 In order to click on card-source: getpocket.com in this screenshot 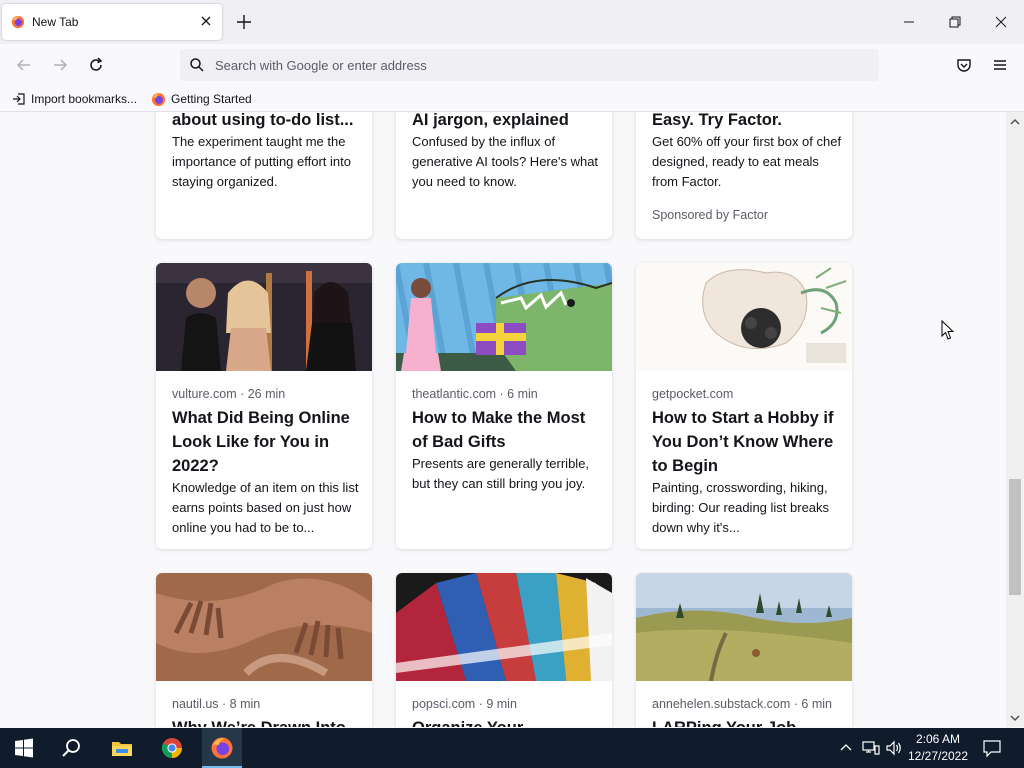, I will do `click(693, 394)`.